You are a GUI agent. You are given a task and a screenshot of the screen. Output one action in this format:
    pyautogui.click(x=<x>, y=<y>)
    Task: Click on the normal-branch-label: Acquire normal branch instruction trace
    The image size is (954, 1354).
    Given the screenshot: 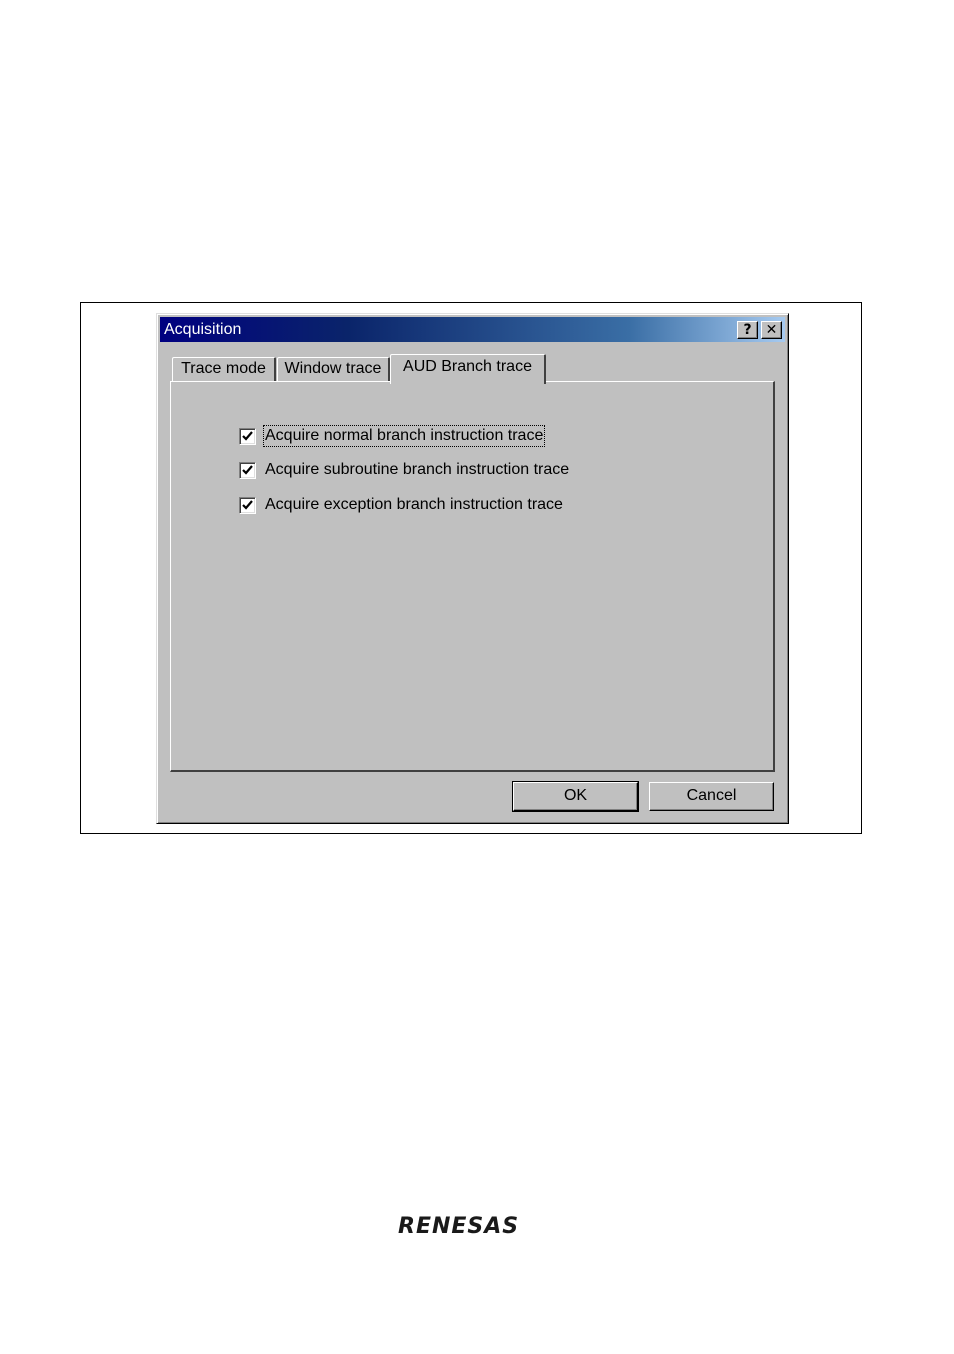 What is the action you would take?
    pyautogui.click(x=404, y=436)
    